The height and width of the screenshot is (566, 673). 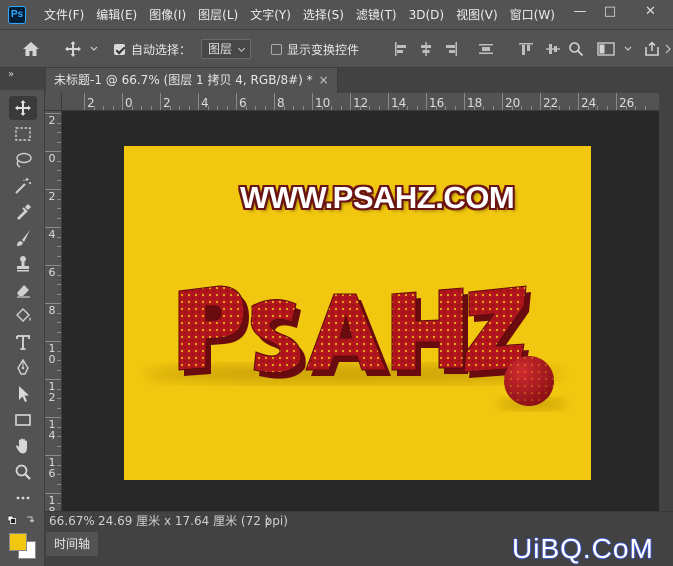 I want to click on move-icon, so click(x=23, y=108).